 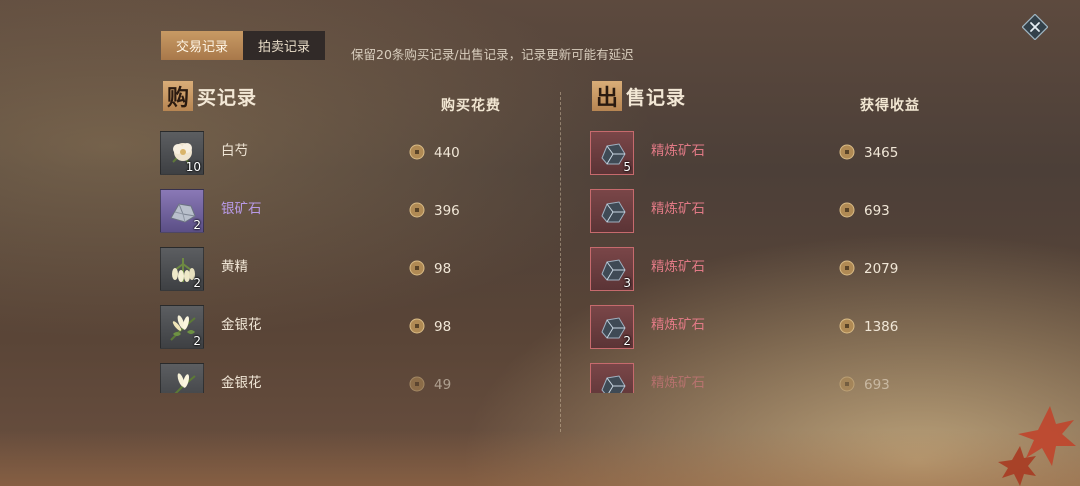 I want to click on list-item: 5 精炼矿石 3465, so click(x=760, y=153).